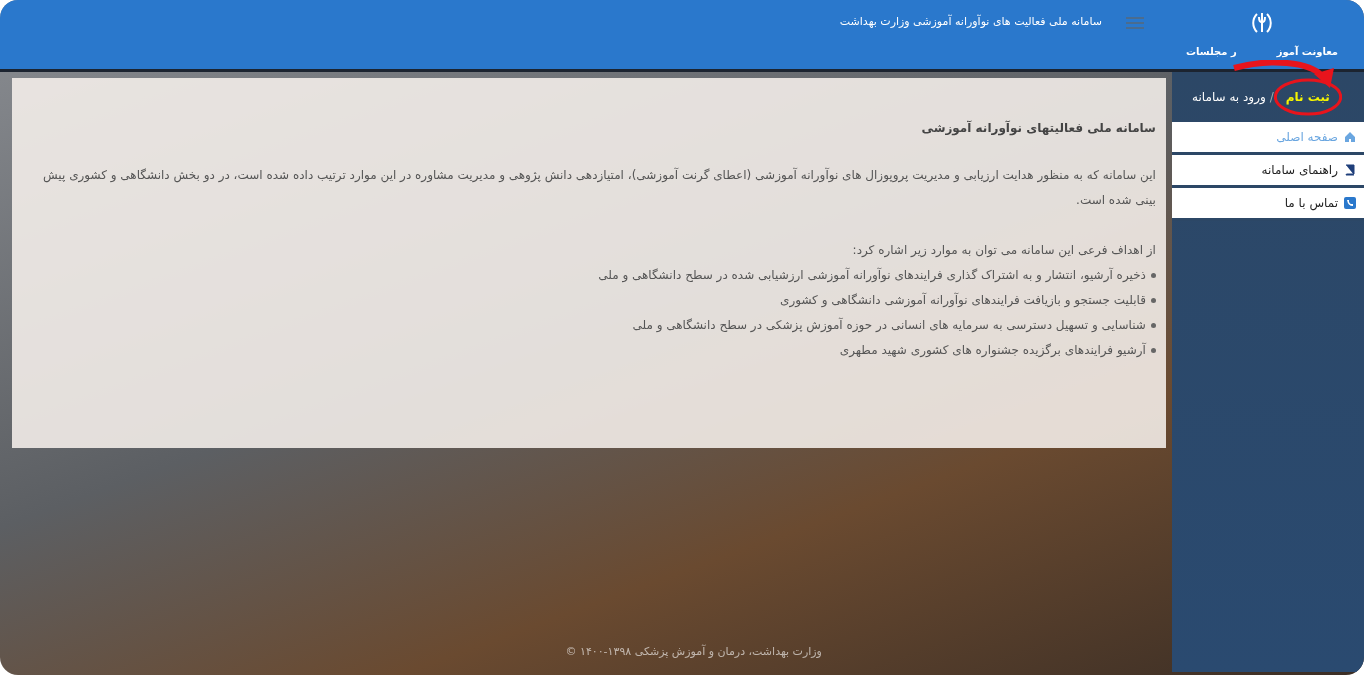  I want to click on goals-intro: از اهداف فرعی این سامانه می توان به موارد زیر اشاره کرد:, so click(1003, 250).